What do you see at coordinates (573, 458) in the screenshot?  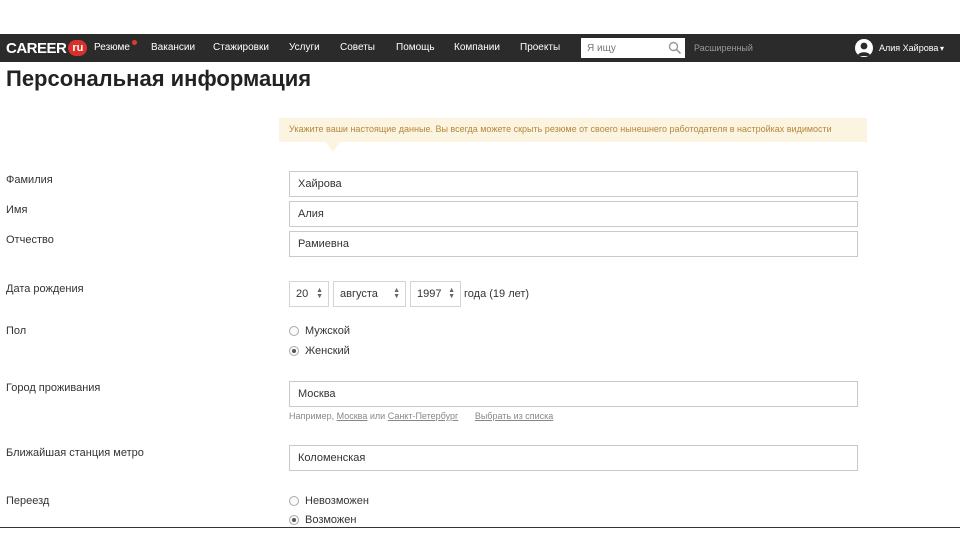 I see `metro-field` at bounding box center [573, 458].